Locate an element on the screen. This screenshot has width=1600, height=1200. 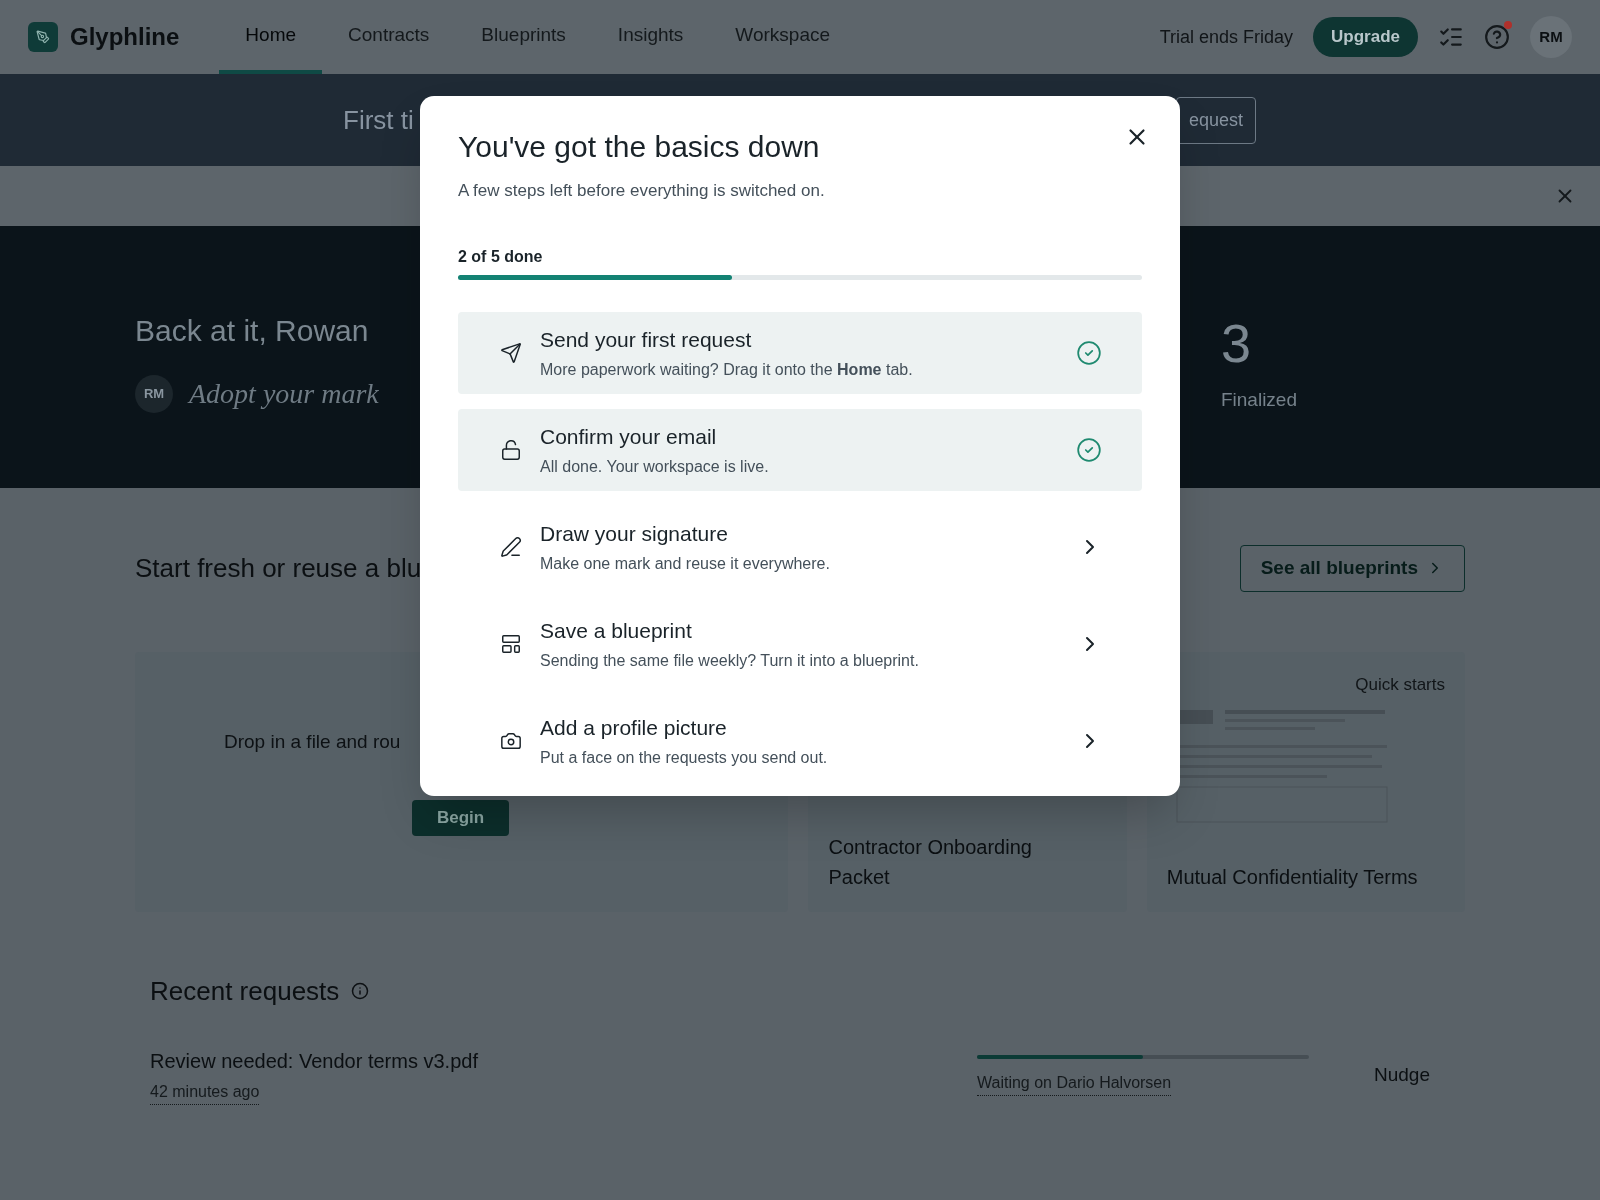
card-tag: Quick starts is located at coordinates (1400, 684).